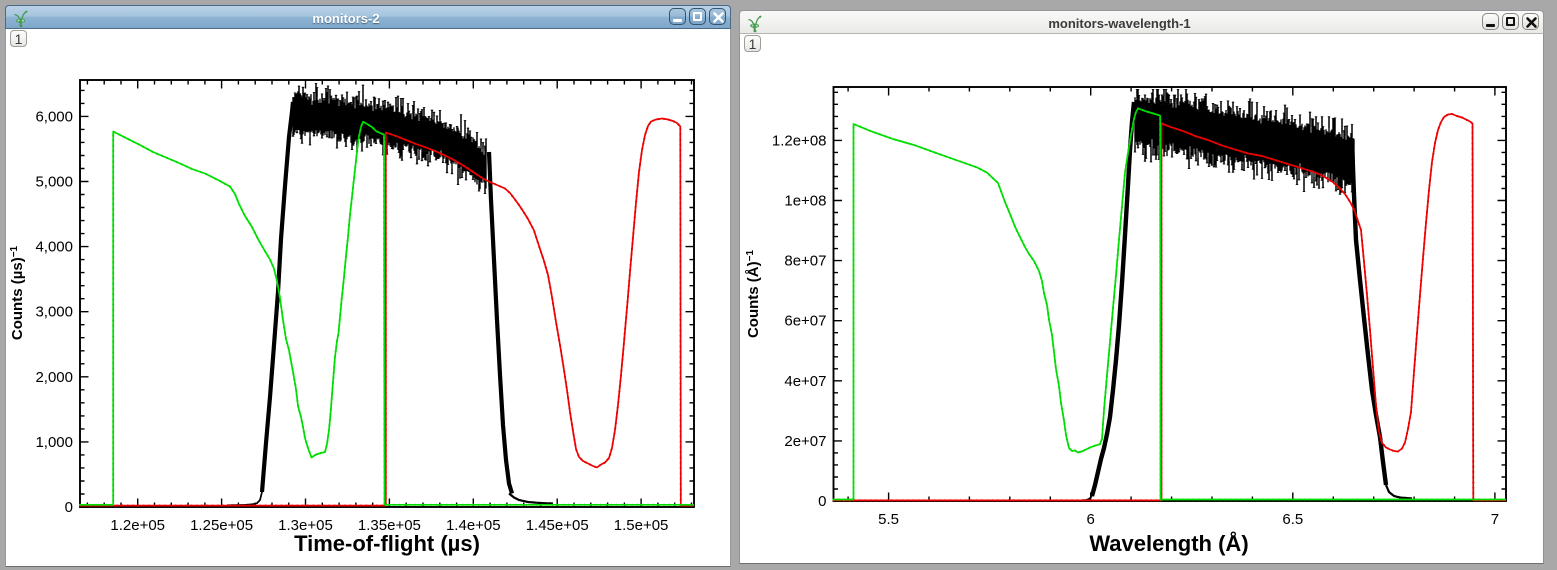 Image resolution: width=1557 pixels, height=570 pixels. I want to click on svg-text: 7, so click(1495, 519).